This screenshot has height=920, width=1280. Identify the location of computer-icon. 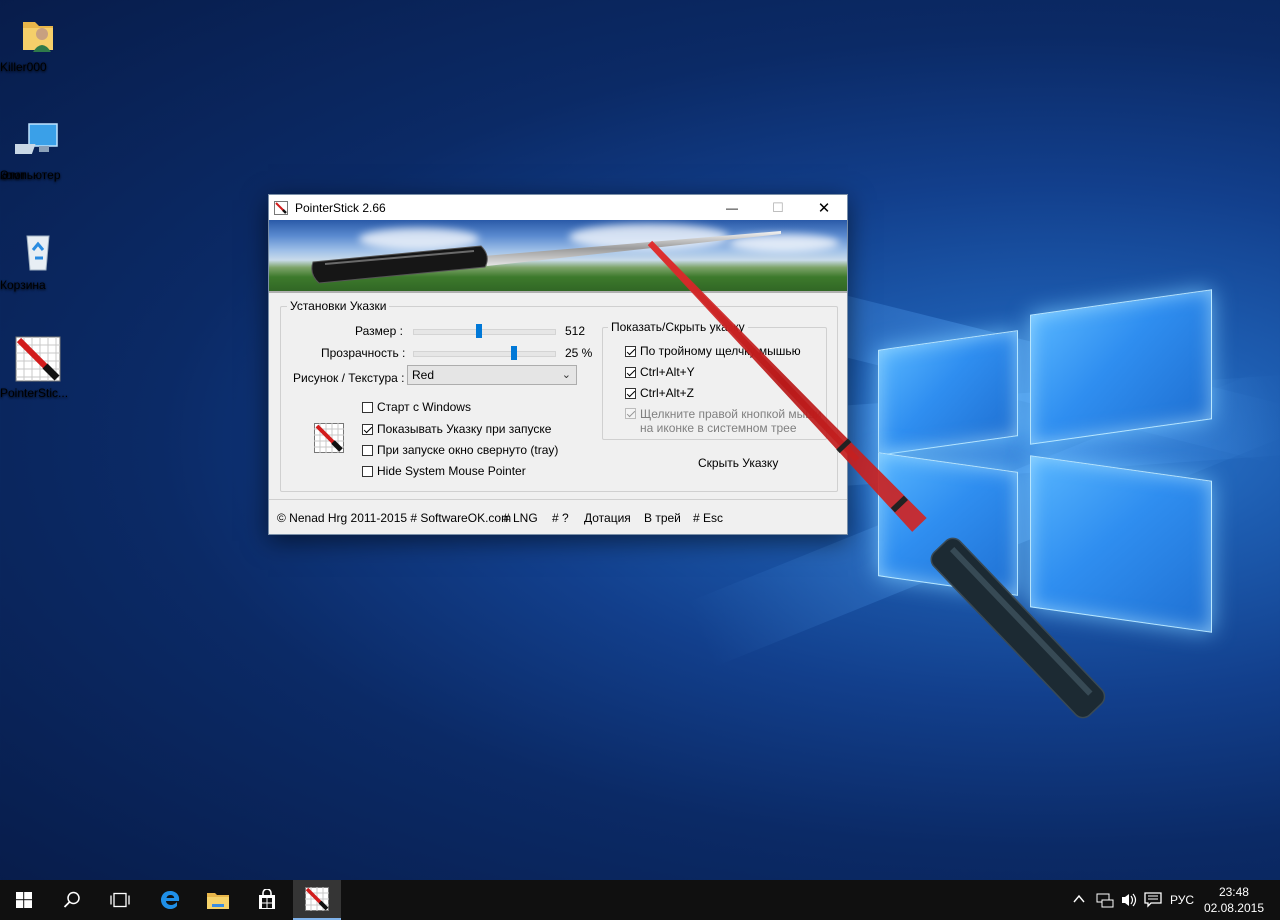
(35, 141).